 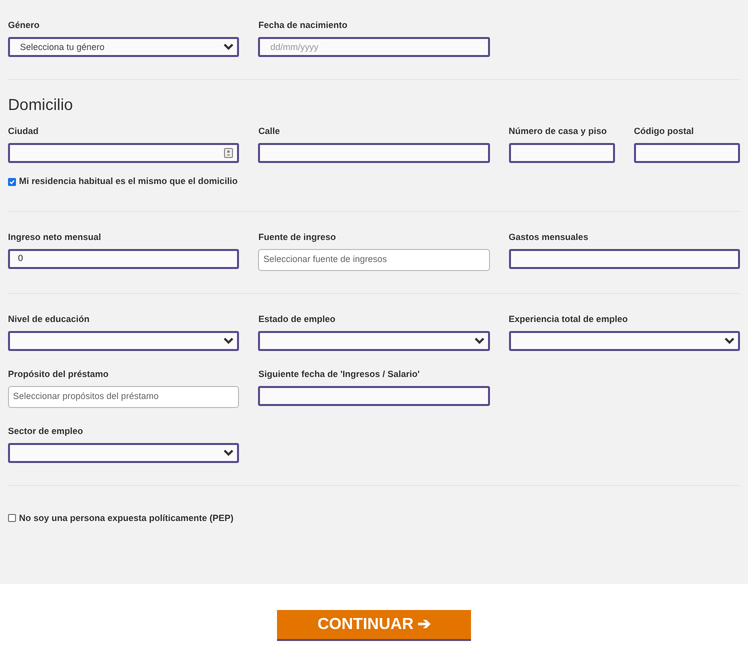 What do you see at coordinates (24, 25) in the screenshot?
I see `field-label: Género` at bounding box center [24, 25].